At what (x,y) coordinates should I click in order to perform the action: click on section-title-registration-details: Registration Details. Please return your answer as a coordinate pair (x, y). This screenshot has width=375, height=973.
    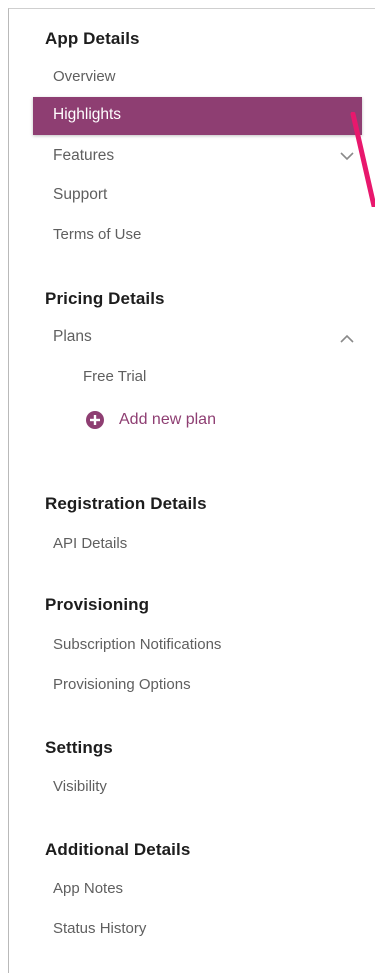
    Looking at the image, I should click on (126, 503).